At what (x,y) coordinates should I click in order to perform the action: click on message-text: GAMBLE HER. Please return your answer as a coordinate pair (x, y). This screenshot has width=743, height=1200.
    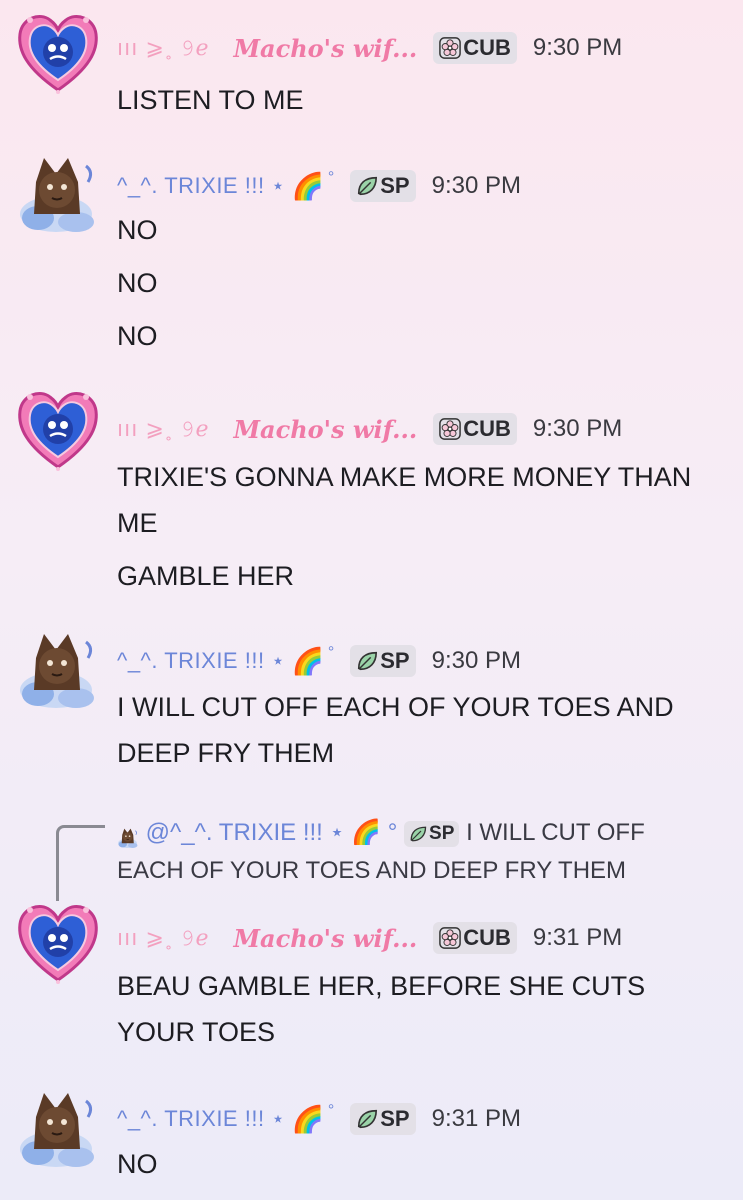
    Looking at the image, I should click on (206, 576).